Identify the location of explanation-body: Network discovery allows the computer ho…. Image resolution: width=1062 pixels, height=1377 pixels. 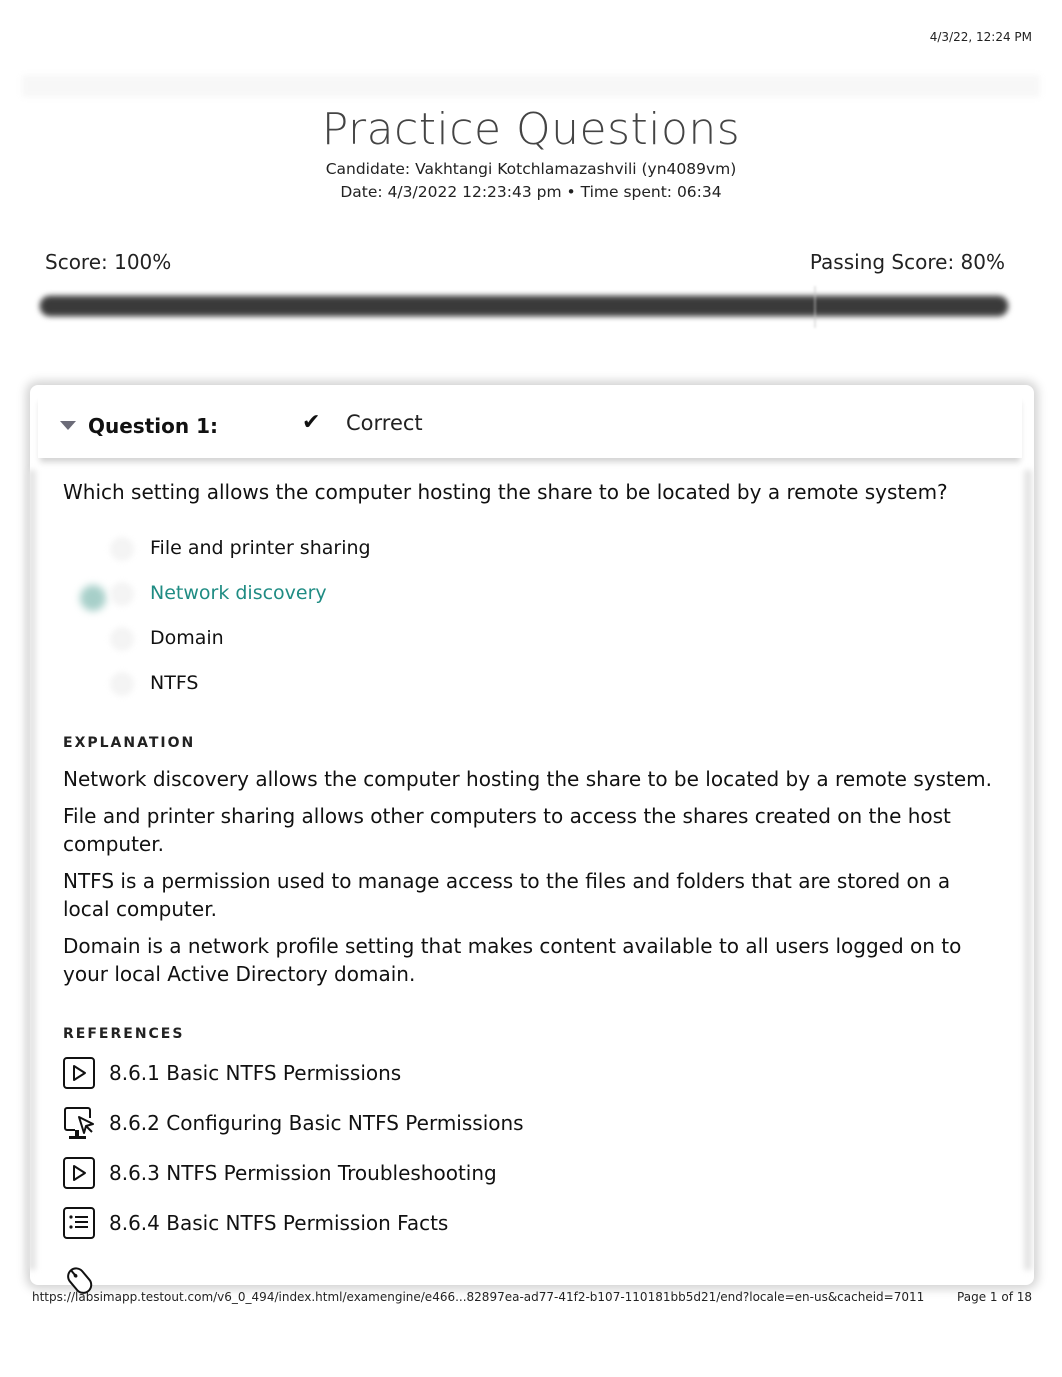
(528, 881).